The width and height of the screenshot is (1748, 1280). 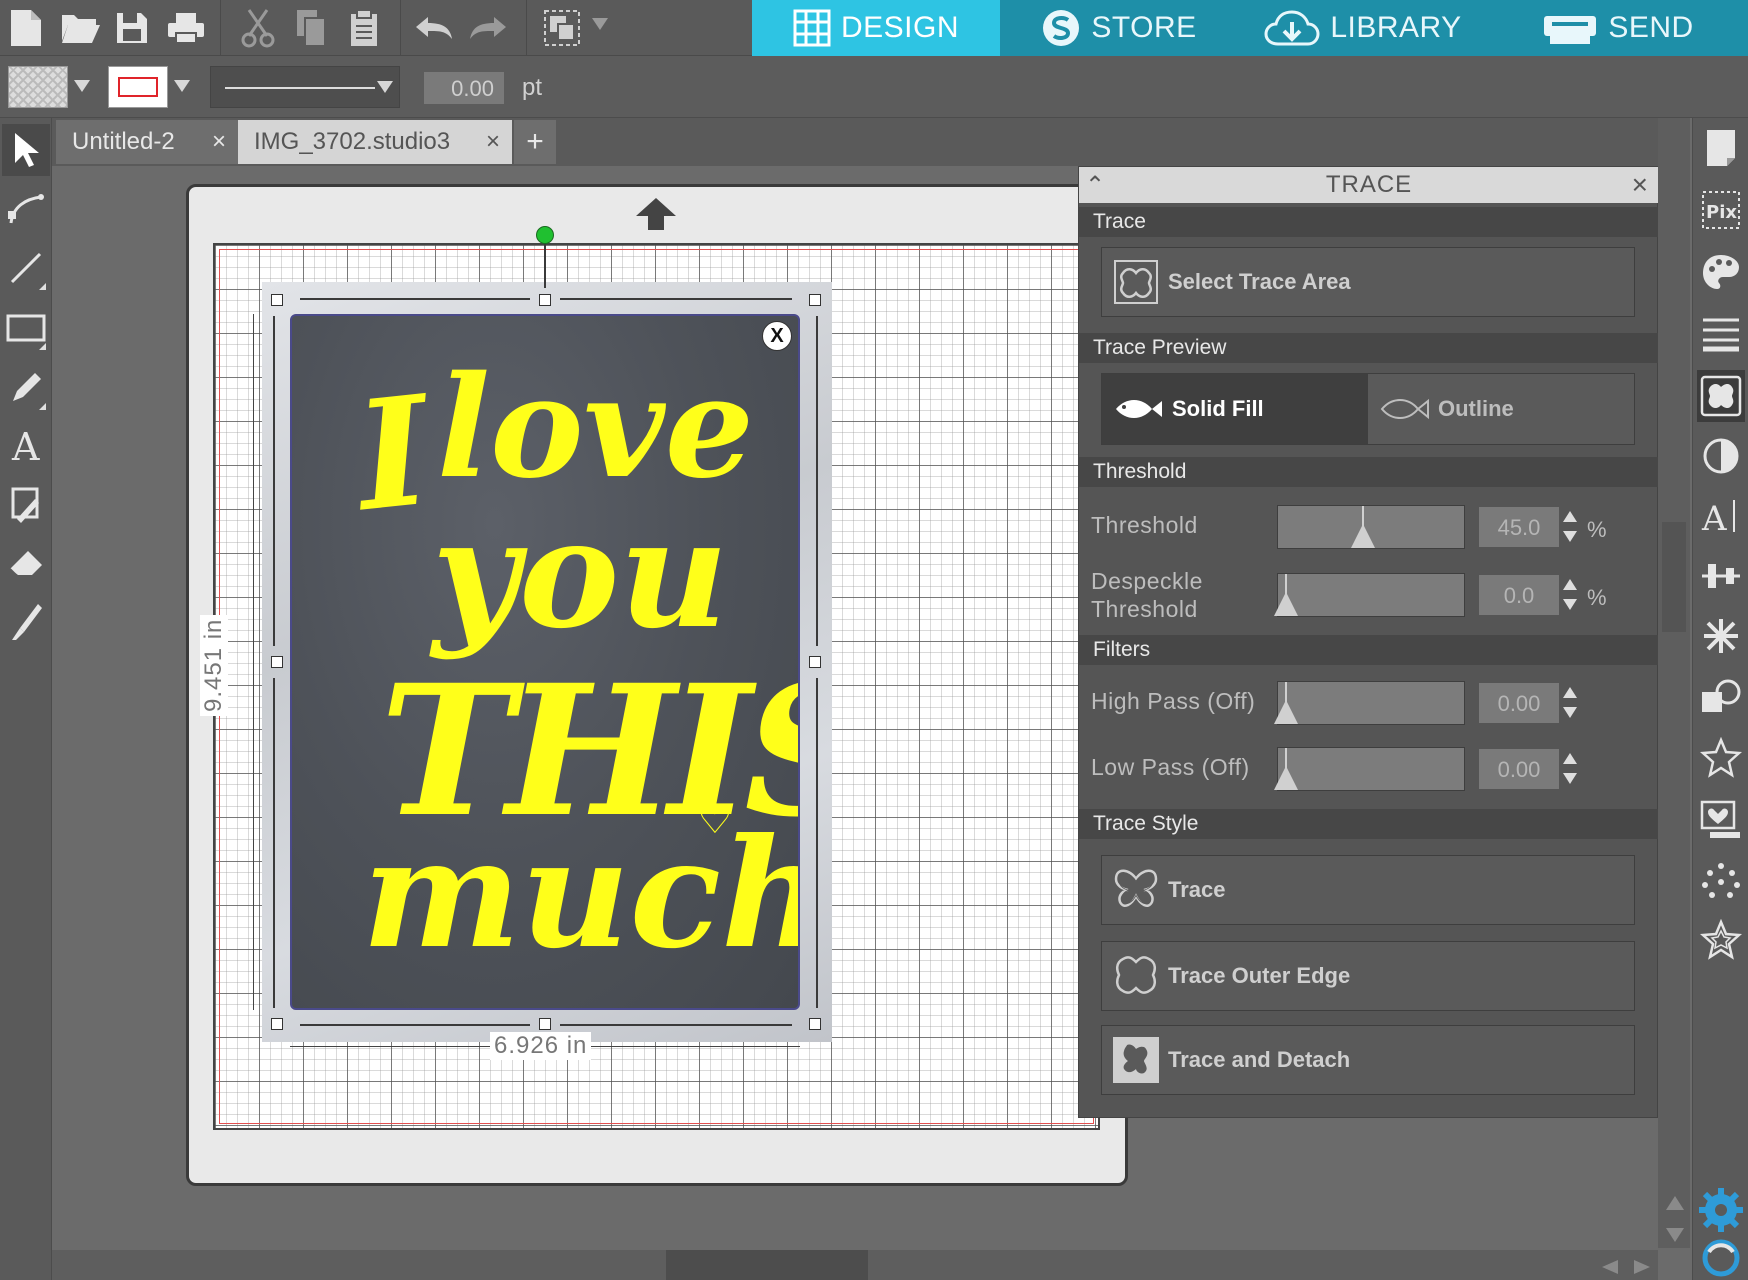 I want to click on resize-handle-se, so click(x=815, y=1024).